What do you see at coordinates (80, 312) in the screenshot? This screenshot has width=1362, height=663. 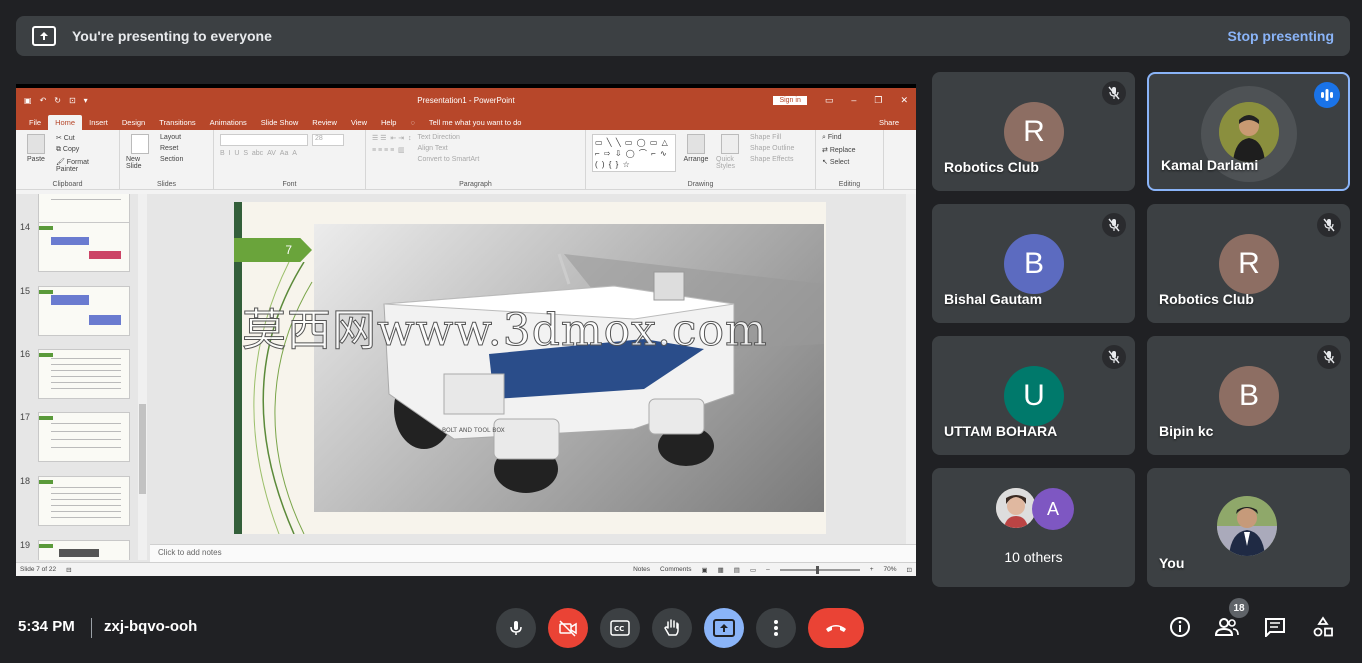 I see `slide-thumbnail: 15` at bounding box center [80, 312].